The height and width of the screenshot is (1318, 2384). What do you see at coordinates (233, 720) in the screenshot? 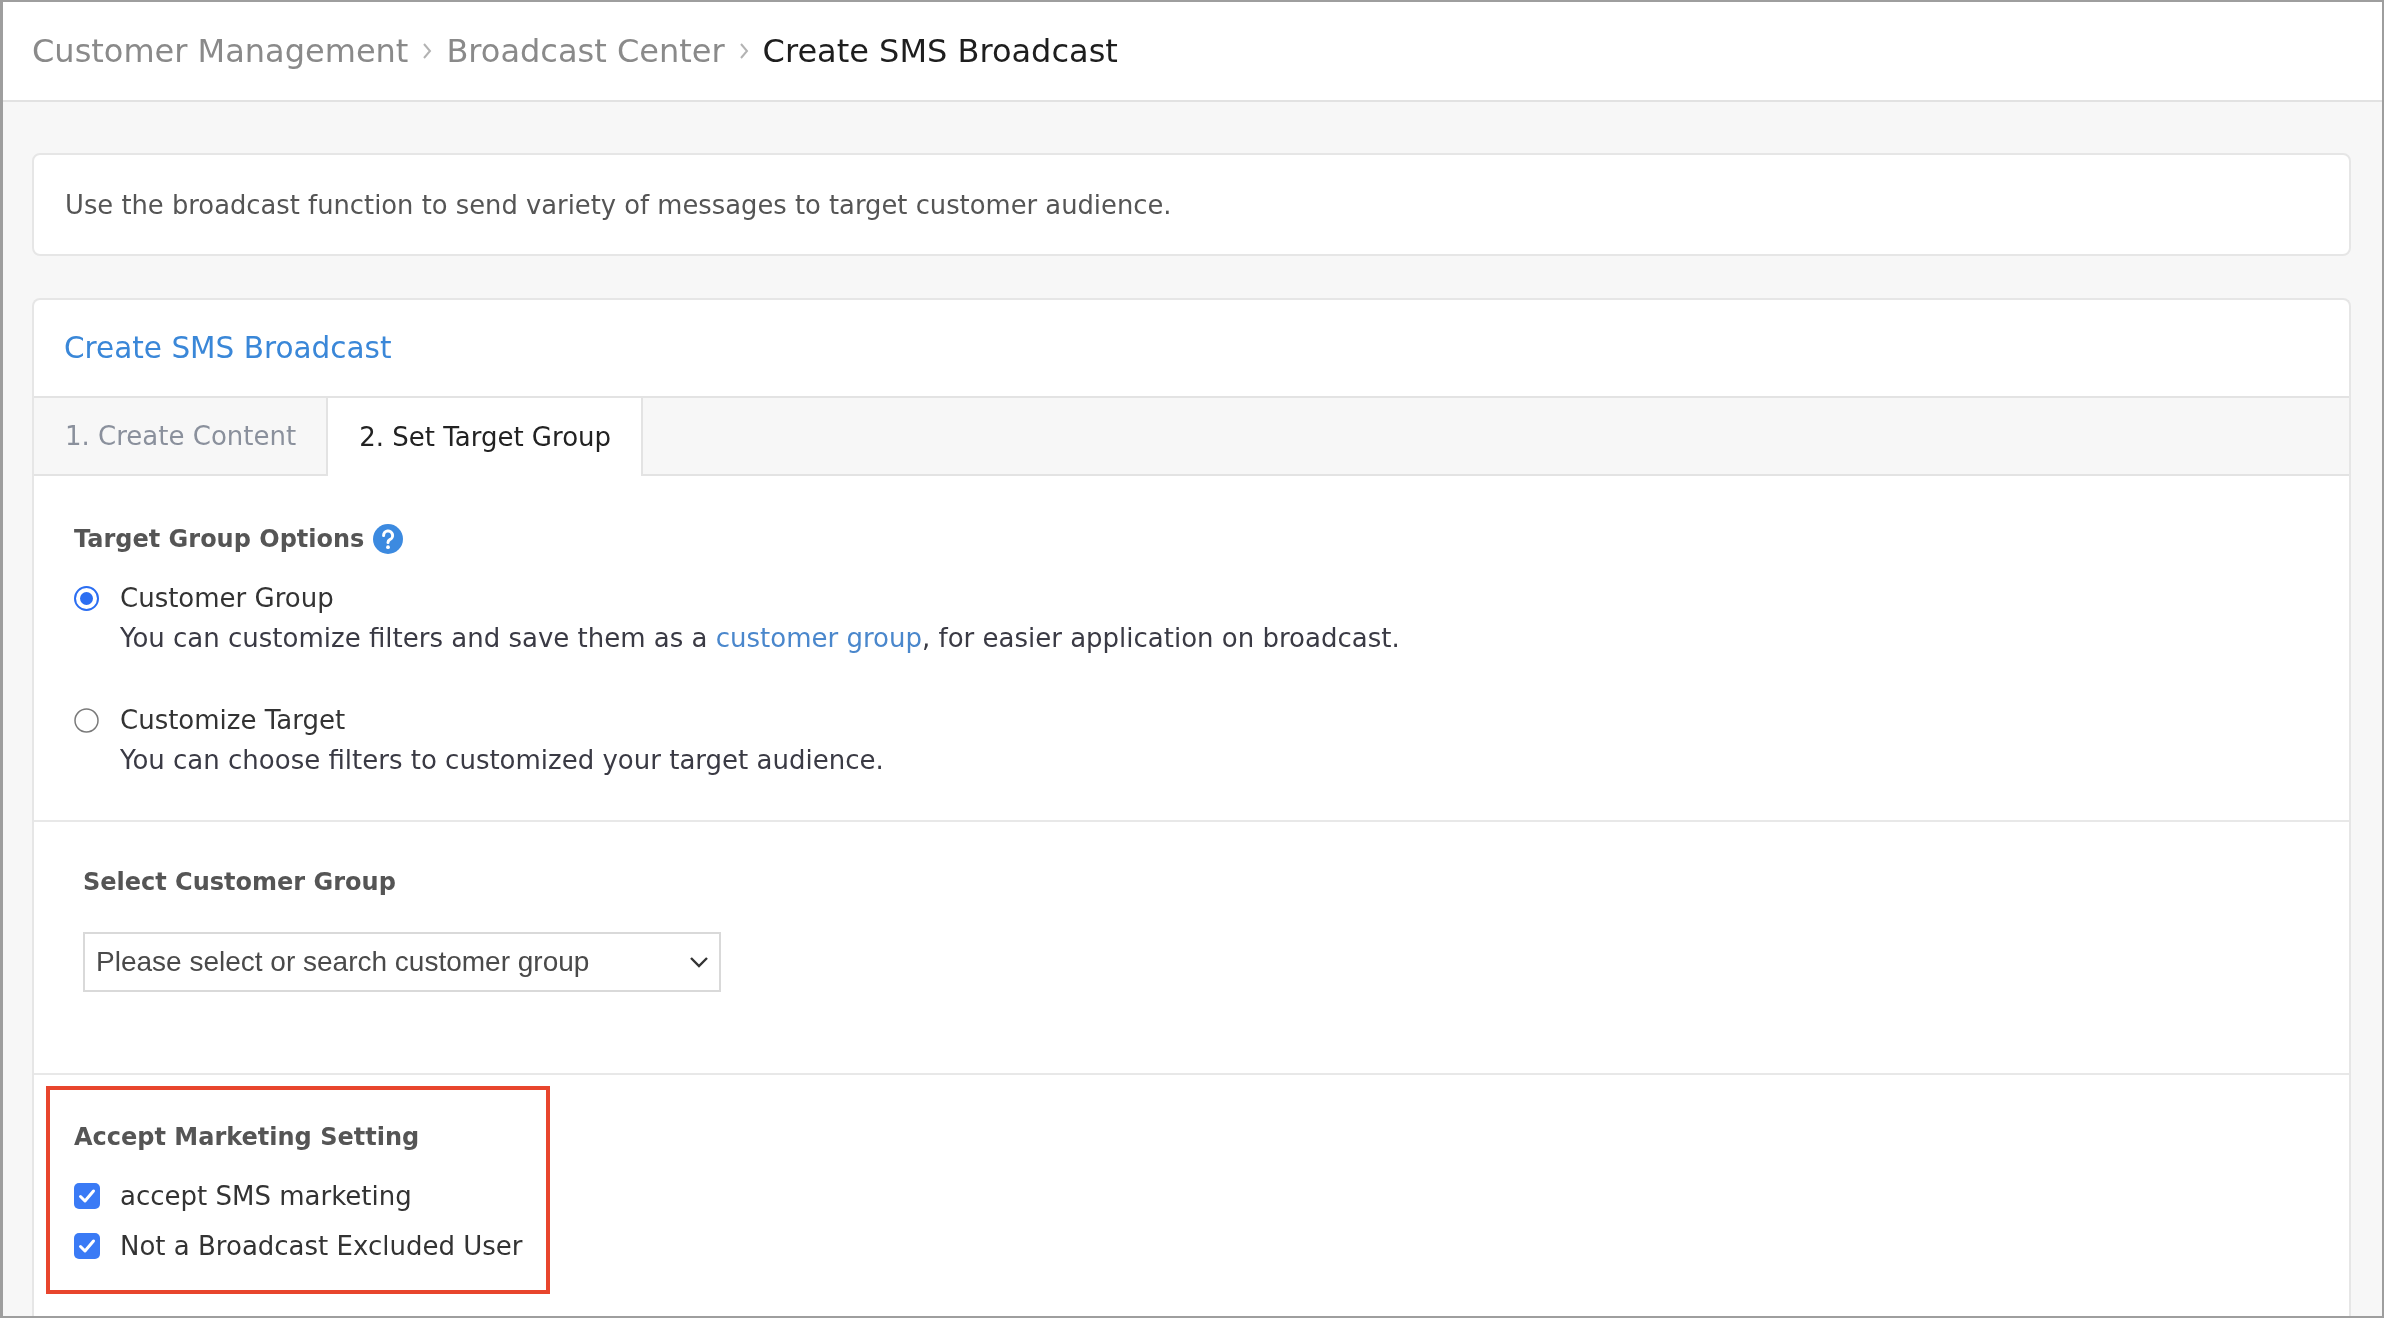
I see `option-label: Customize Target` at bounding box center [233, 720].